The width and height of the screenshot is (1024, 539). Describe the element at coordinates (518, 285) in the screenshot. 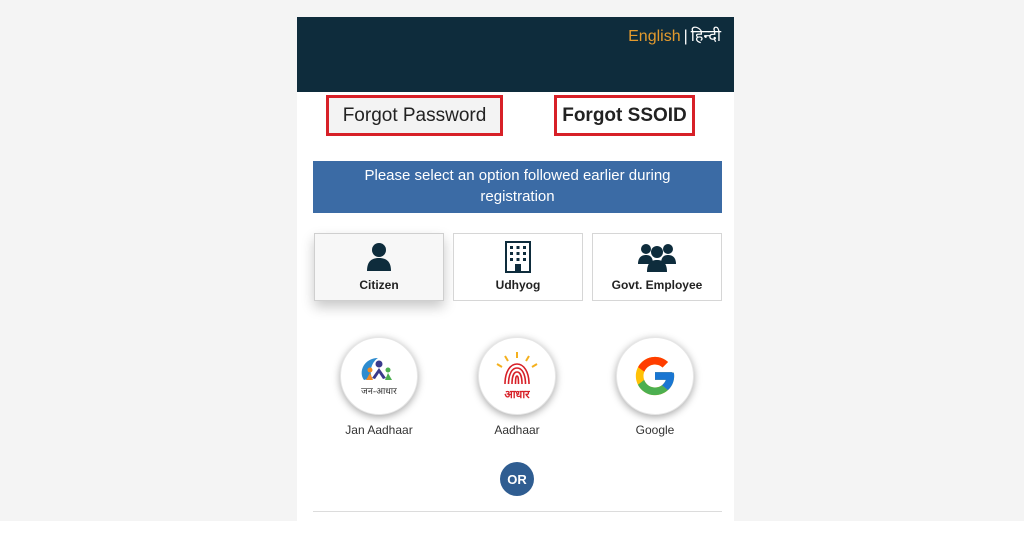

I see `option-udhyog-label: Udhyog` at that location.